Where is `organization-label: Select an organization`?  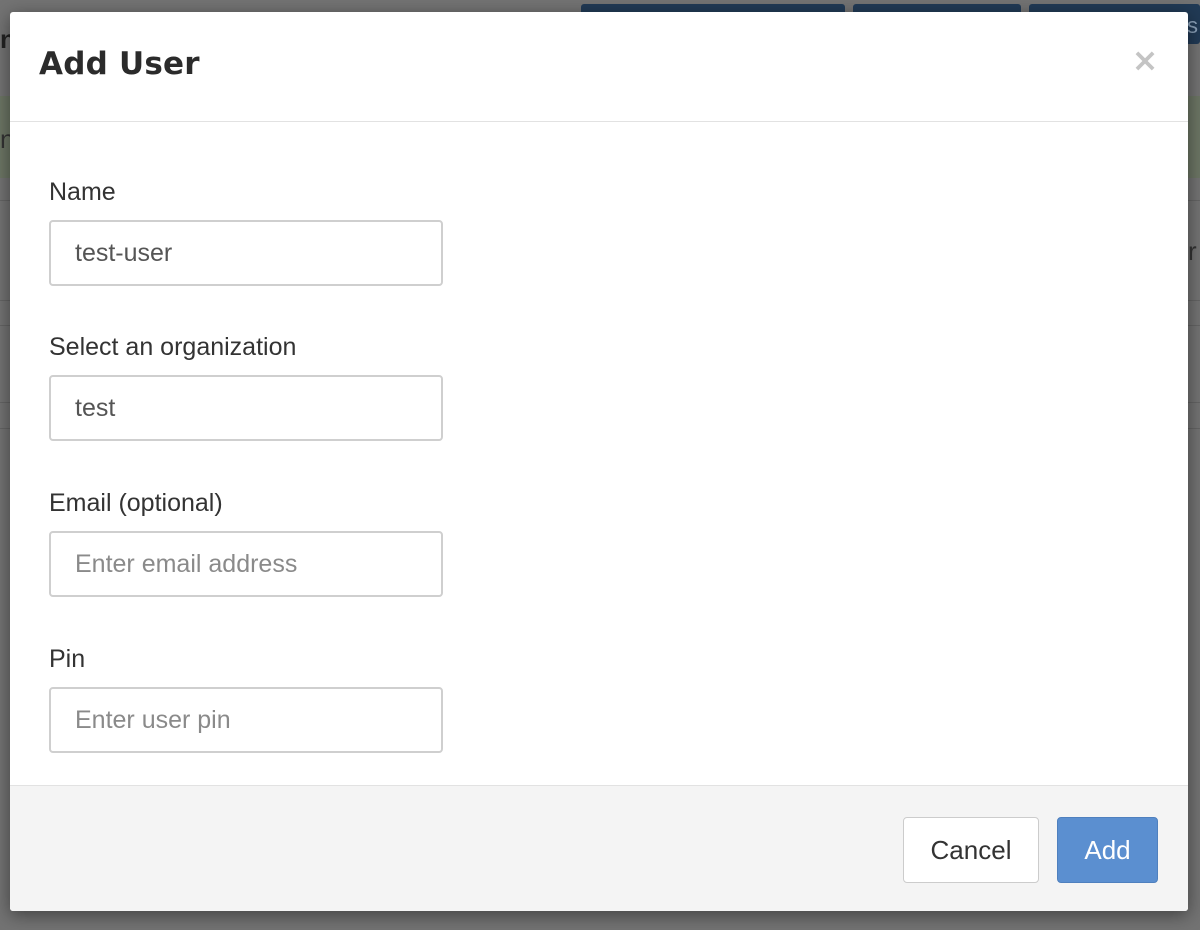
organization-label: Select an organization is located at coordinates (173, 347).